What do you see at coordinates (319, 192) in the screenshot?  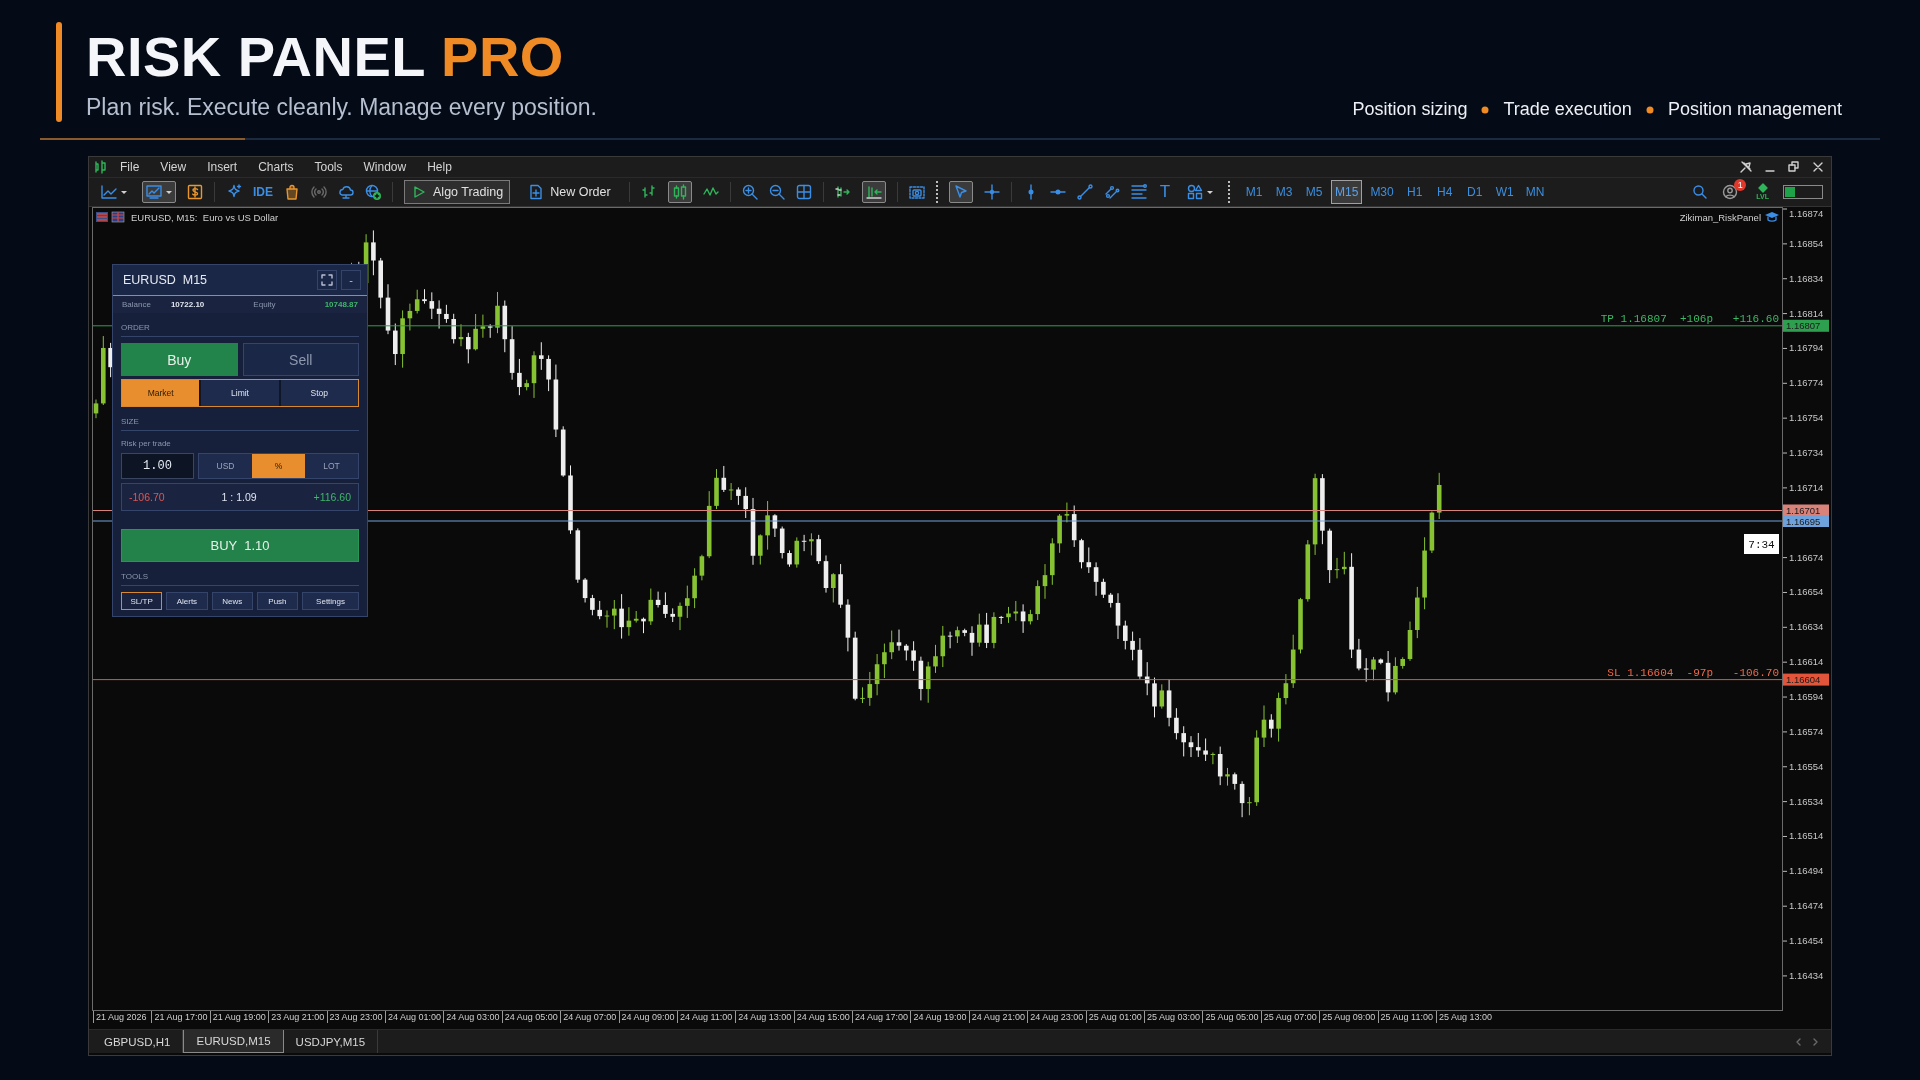 I see `signal-icon` at bounding box center [319, 192].